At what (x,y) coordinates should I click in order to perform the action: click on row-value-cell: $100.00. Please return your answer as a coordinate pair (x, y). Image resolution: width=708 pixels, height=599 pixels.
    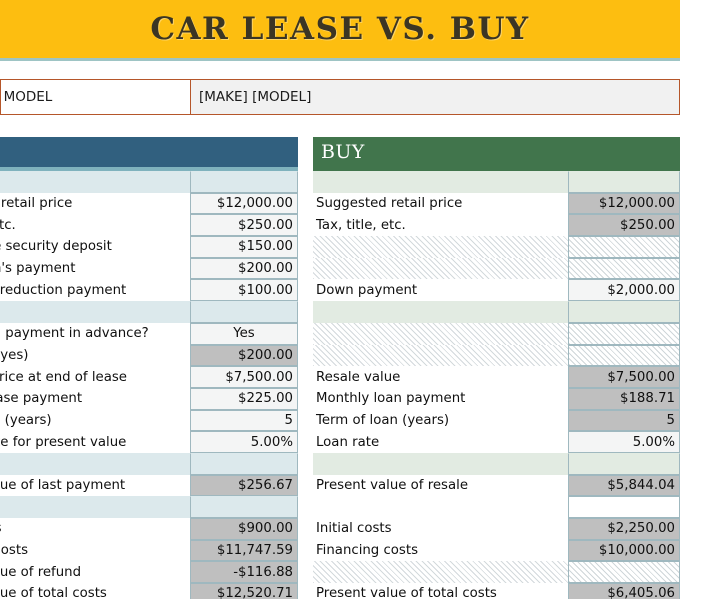
    Looking at the image, I should click on (244, 290).